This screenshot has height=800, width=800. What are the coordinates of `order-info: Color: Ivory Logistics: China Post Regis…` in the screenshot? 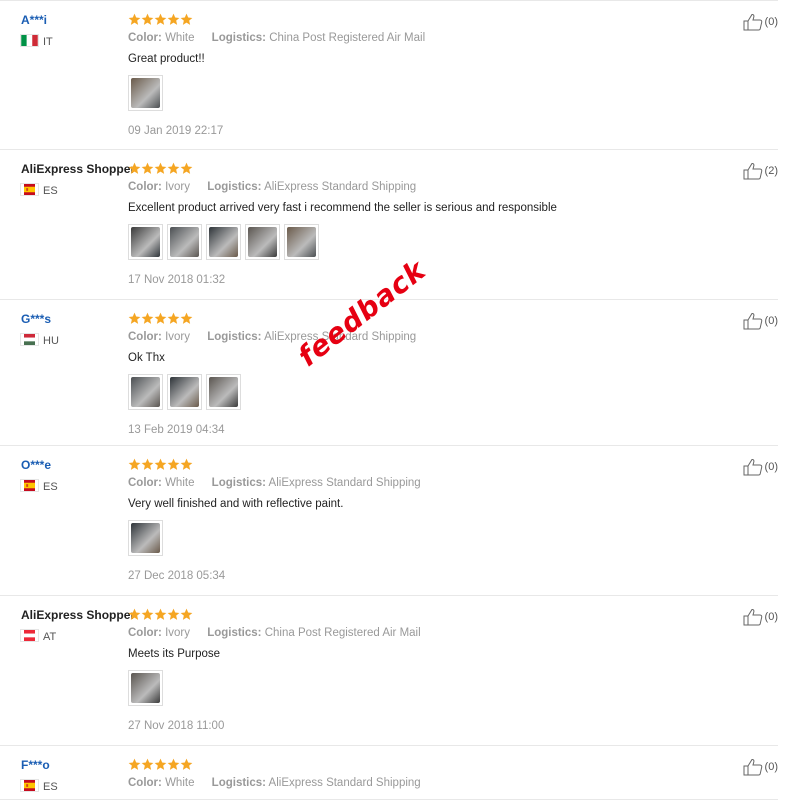 It's located at (281, 633).